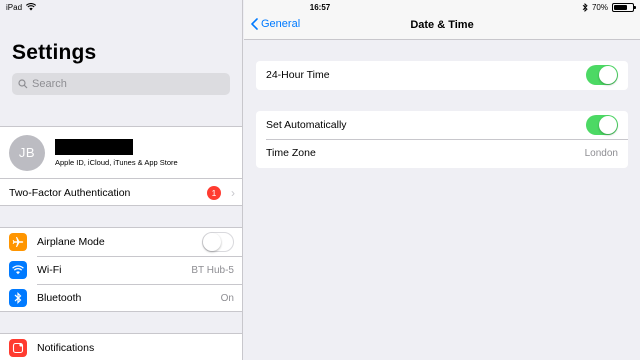 This screenshot has height=360, width=640. What do you see at coordinates (233, 192) in the screenshot?
I see `chevron-right-icon: ›` at bounding box center [233, 192].